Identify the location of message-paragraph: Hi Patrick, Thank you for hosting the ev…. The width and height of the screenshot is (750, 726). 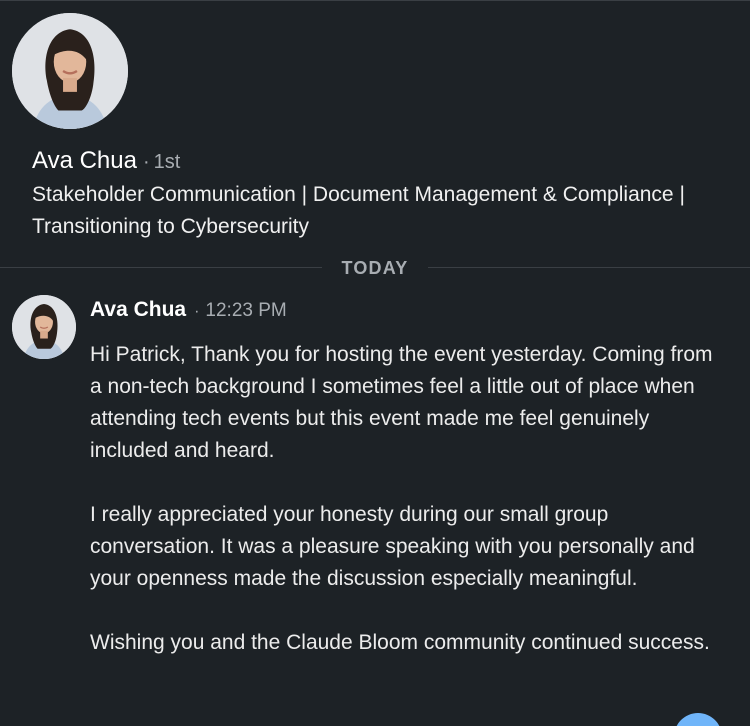
(401, 402).